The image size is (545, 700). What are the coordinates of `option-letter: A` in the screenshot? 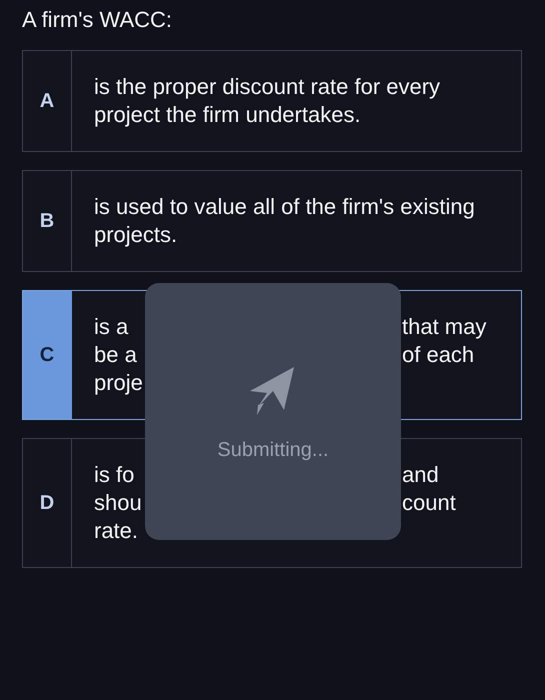 It's located at (47, 101).